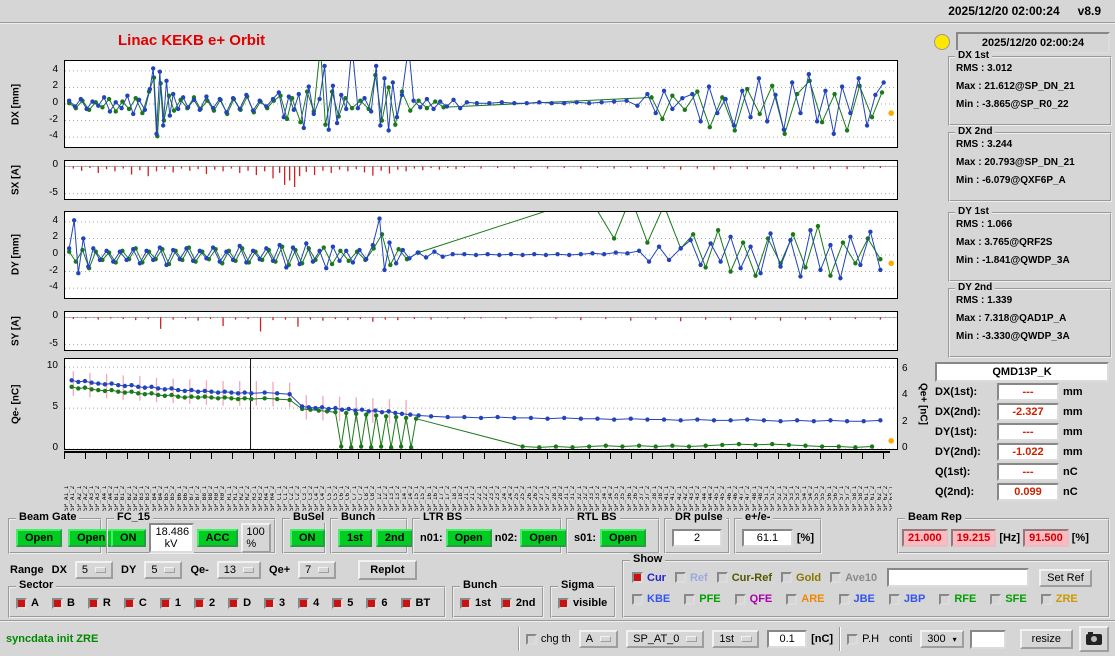  Describe the element at coordinates (415, 603) in the screenshot. I see `sector-checkbox-bt: BT` at that location.